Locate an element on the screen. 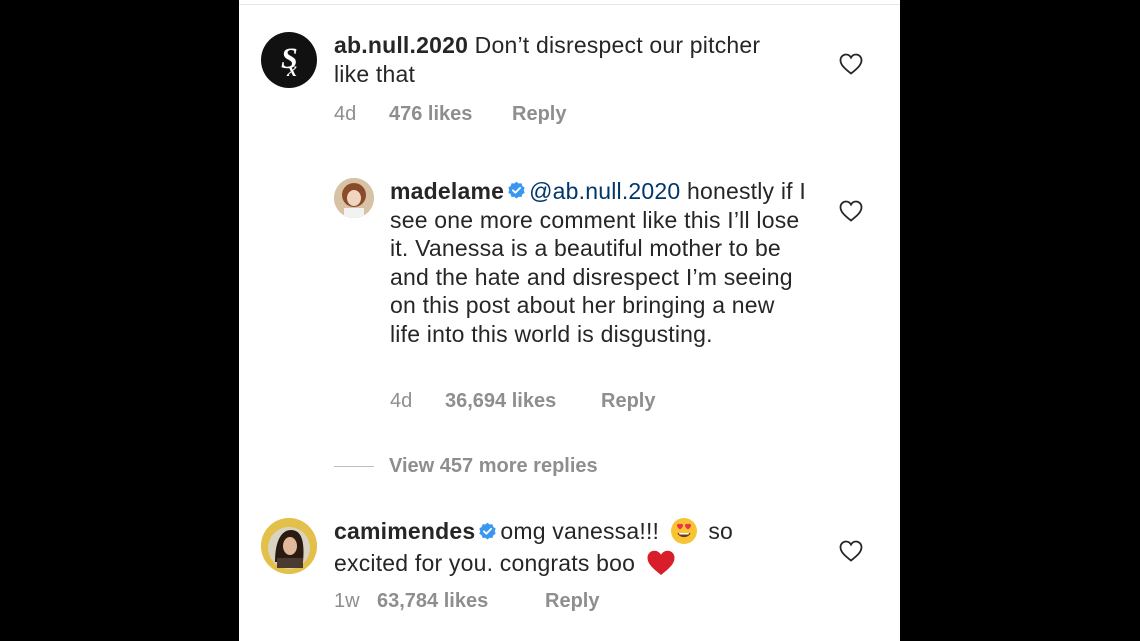 Image resolution: width=1140 pixels, height=641 pixels. view-more-label: View 457 more replies is located at coordinates (493, 466).